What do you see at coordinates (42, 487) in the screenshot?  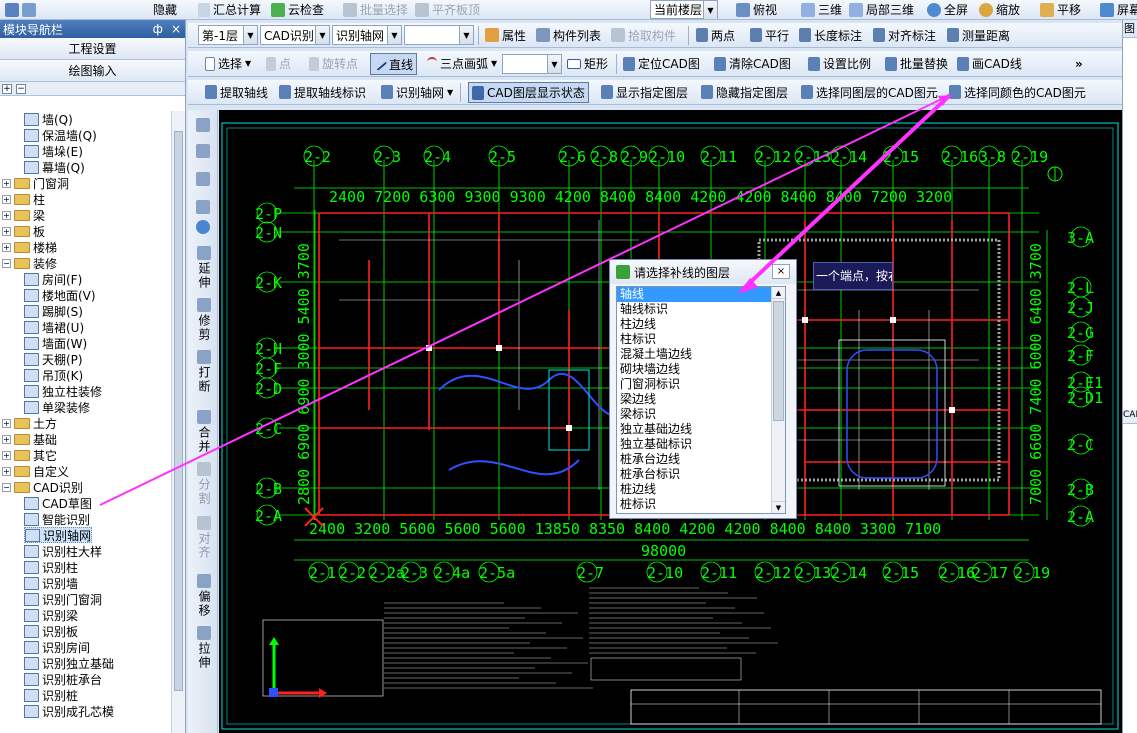 I see `tree-folder: − CAD识别` at bounding box center [42, 487].